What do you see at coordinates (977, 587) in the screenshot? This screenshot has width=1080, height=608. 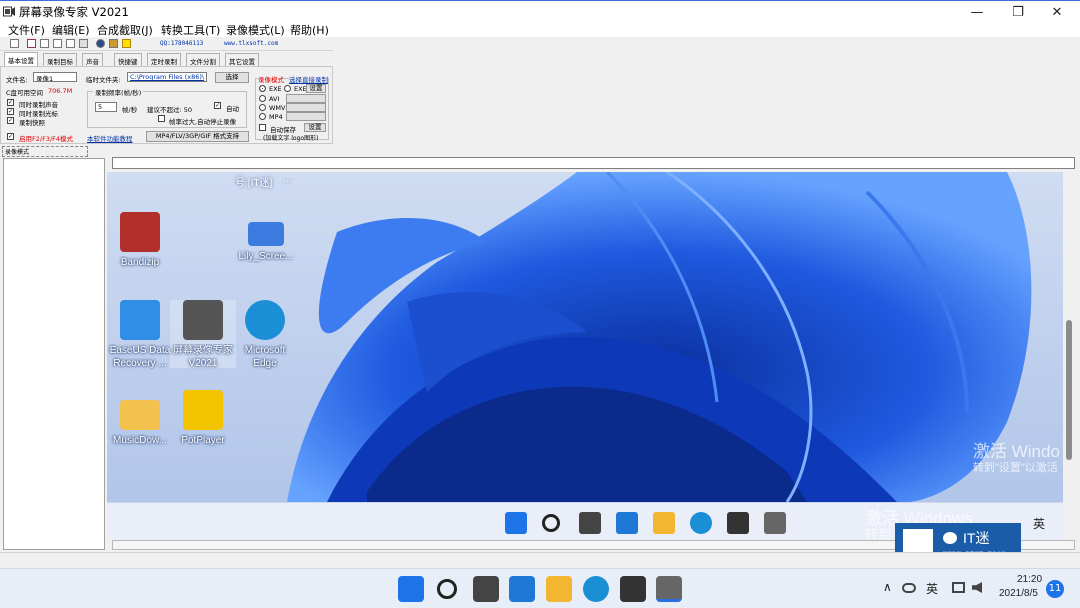 I see `volume-icon` at bounding box center [977, 587].